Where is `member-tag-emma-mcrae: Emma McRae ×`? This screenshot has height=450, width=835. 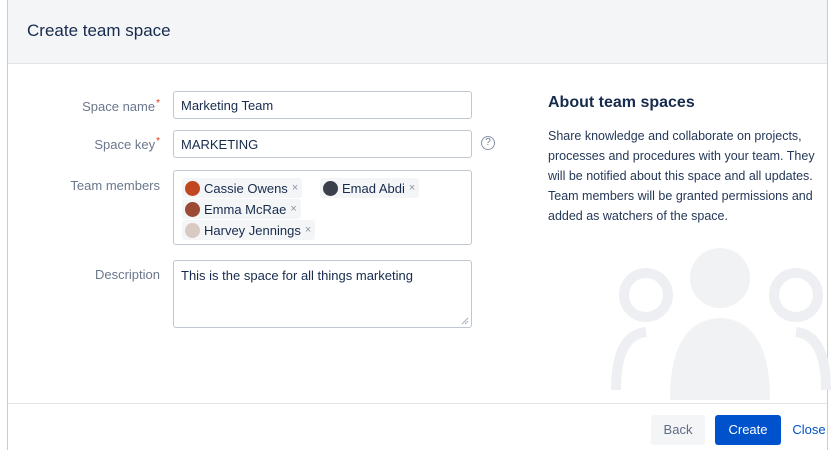
member-tag-emma-mcrae: Emma McRae × is located at coordinates (241, 209).